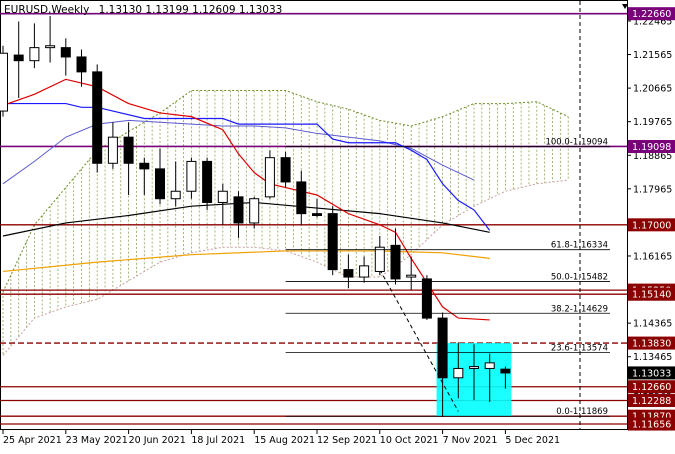 Image resolution: width=675 pixels, height=454 pixels. Describe the element at coordinates (470, 440) in the screenshot. I see `x-tick-label: 7 Nov 2021` at that location.